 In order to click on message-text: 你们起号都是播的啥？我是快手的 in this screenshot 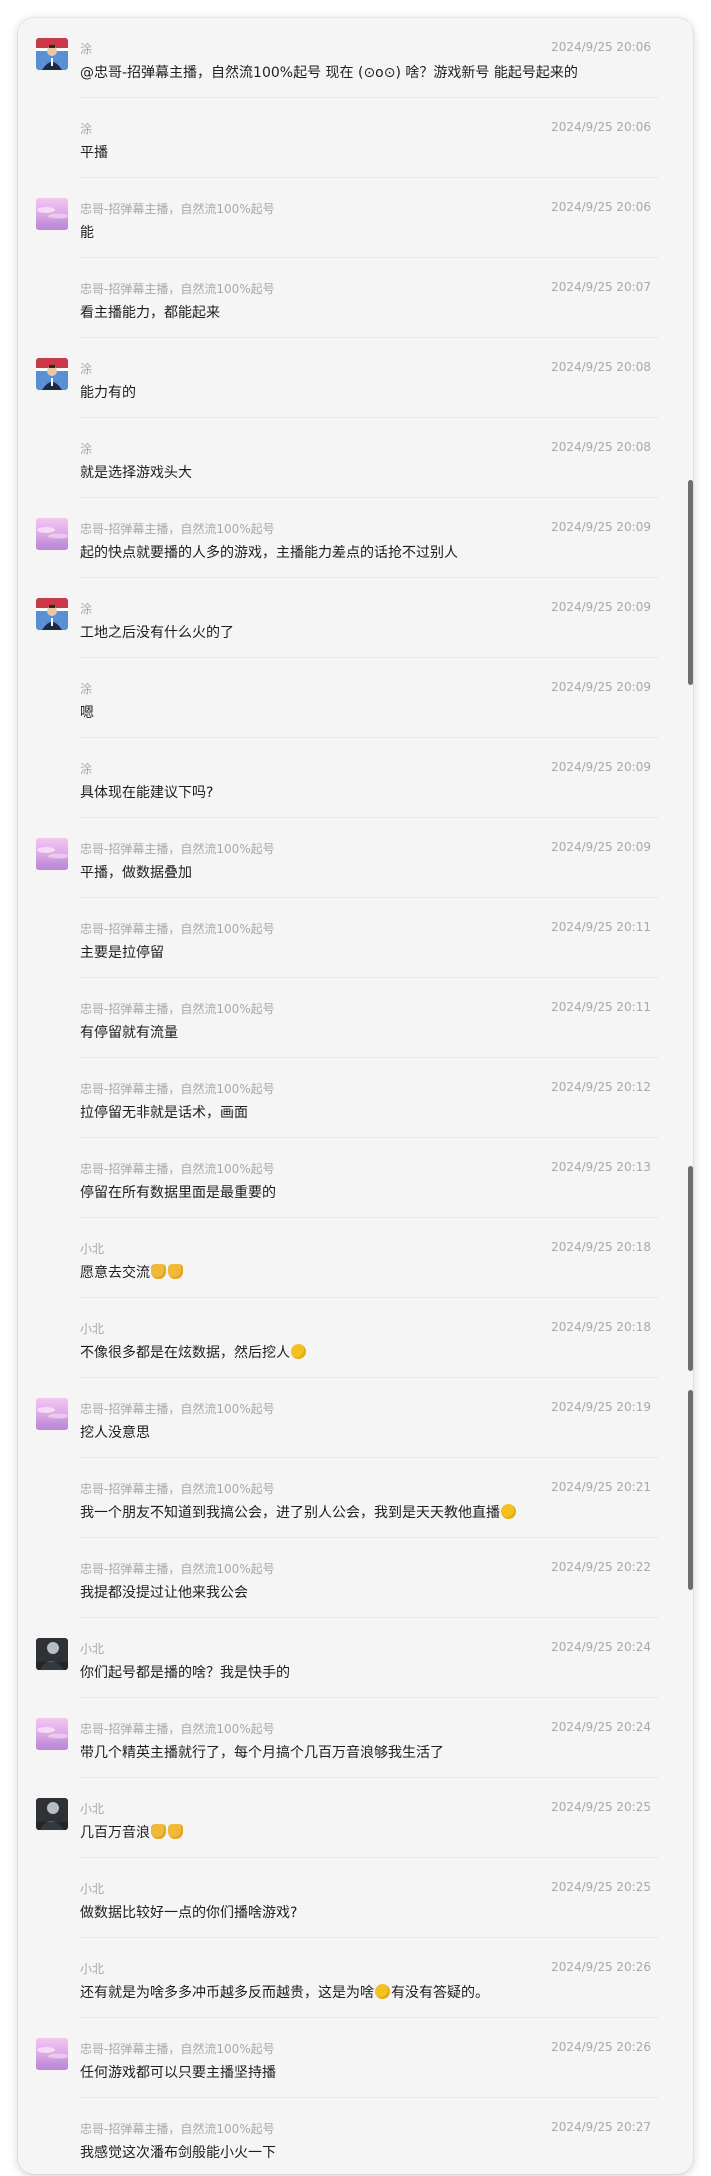, I will do `click(185, 1672)`.